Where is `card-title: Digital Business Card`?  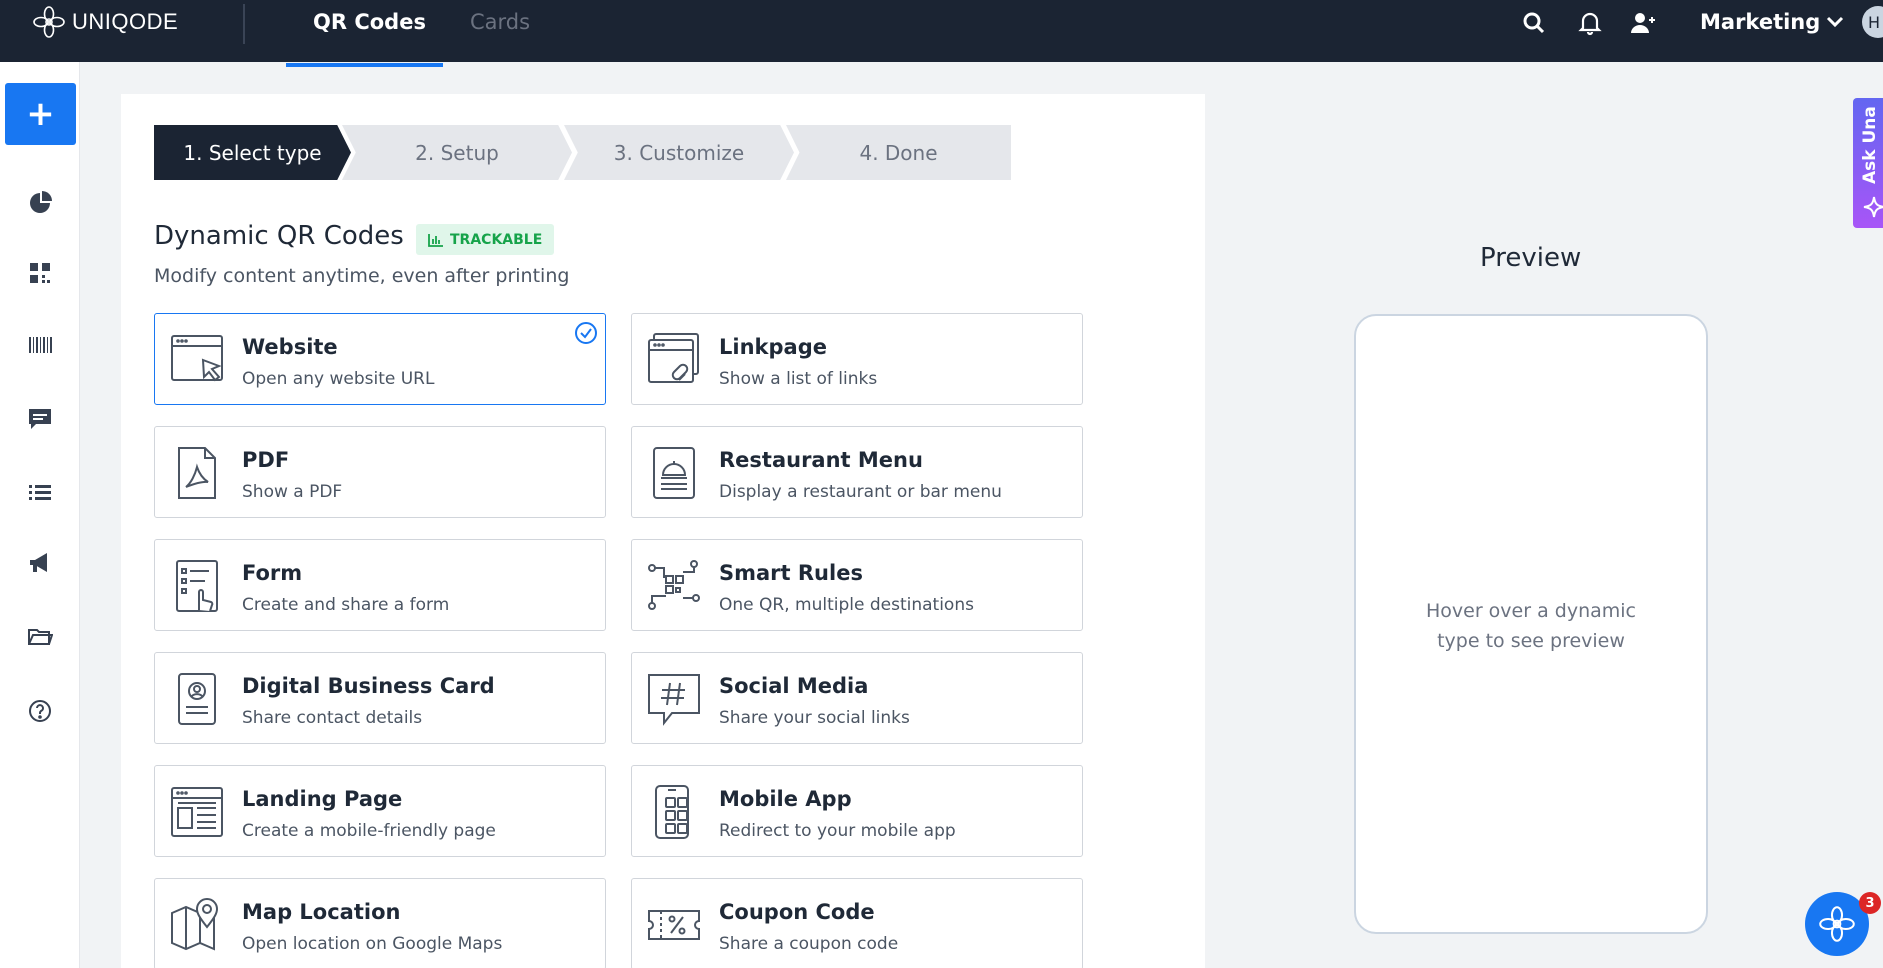
card-title: Digital Business Card is located at coordinates (368, 686).